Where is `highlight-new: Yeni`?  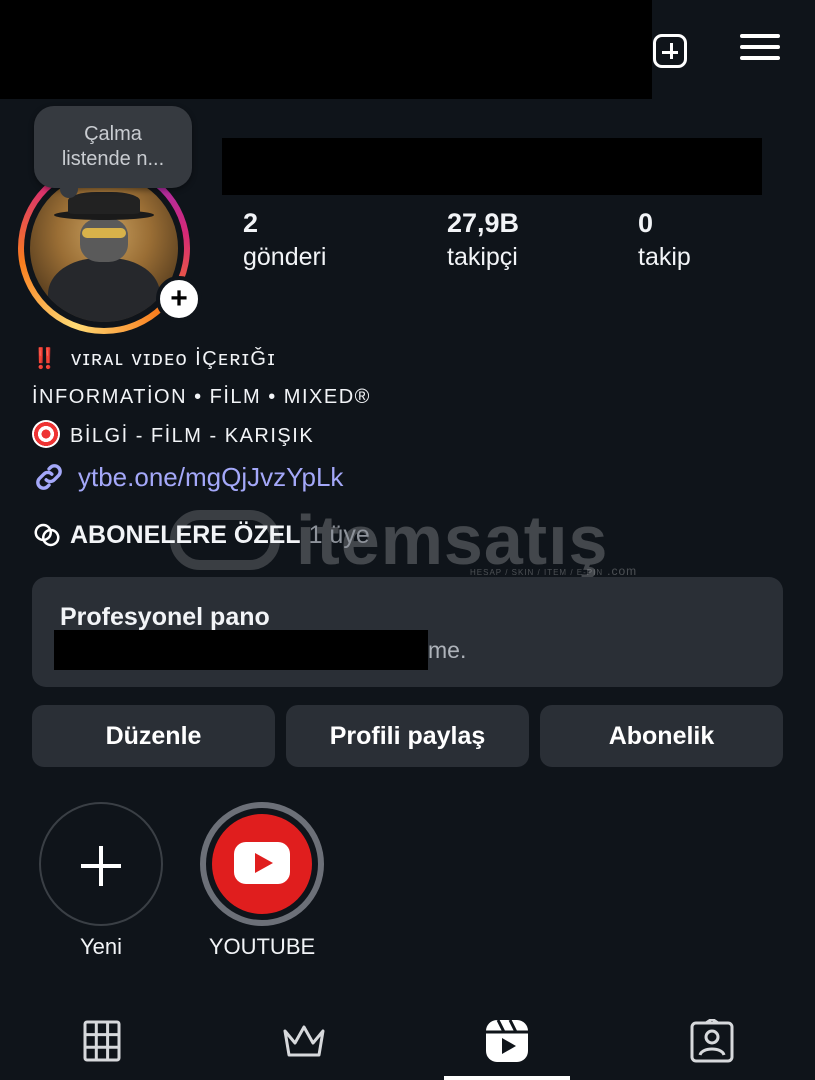
highlight-new: Yeni is located at coordinates (101, 881).